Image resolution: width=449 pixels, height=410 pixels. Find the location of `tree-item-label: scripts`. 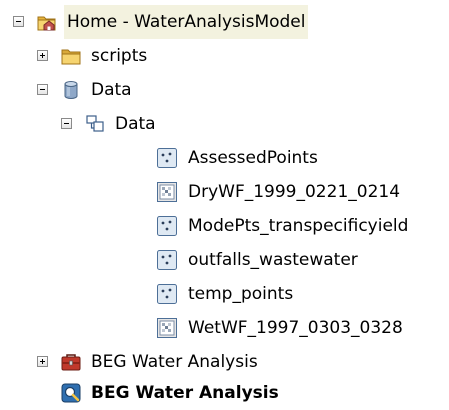

tree-item-label: scripts is located at coordinates (119, 56).